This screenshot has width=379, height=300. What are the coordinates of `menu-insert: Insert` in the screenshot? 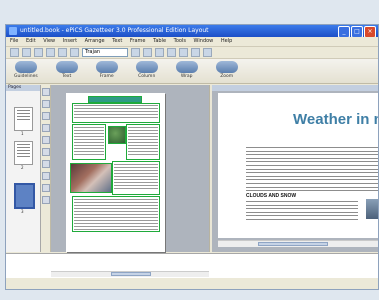 It's located at (70, 41).